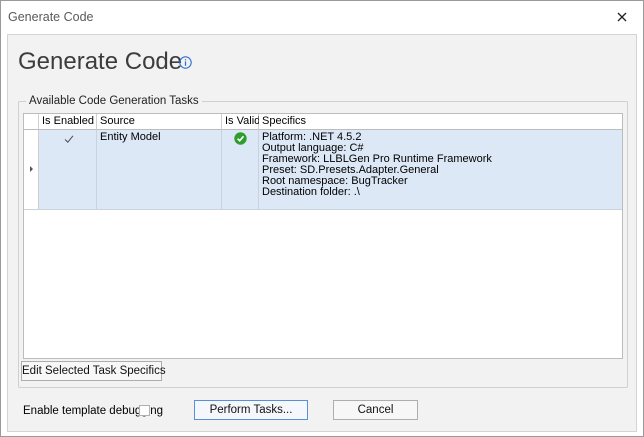  What do you see at coordinates (114, 101) in the screenshot?
I see `tasks-group-title: Available Code Generation Tasks` at bounding box center [114, 101].